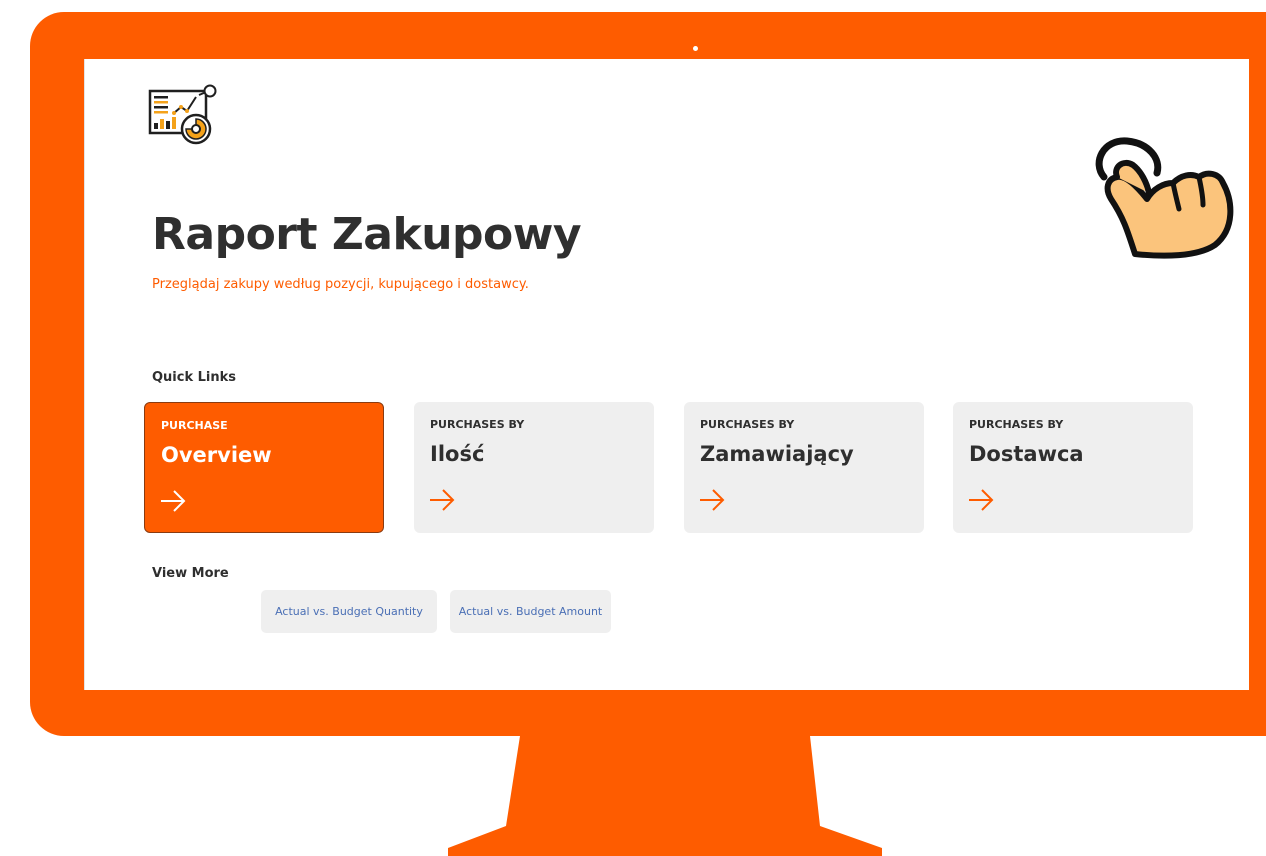  Describe the element at coordinates (804, 467) in the screenshot. I see `card-purchases-by-zamawiajacy: PURCHASES BY Zamawiający` at that location.